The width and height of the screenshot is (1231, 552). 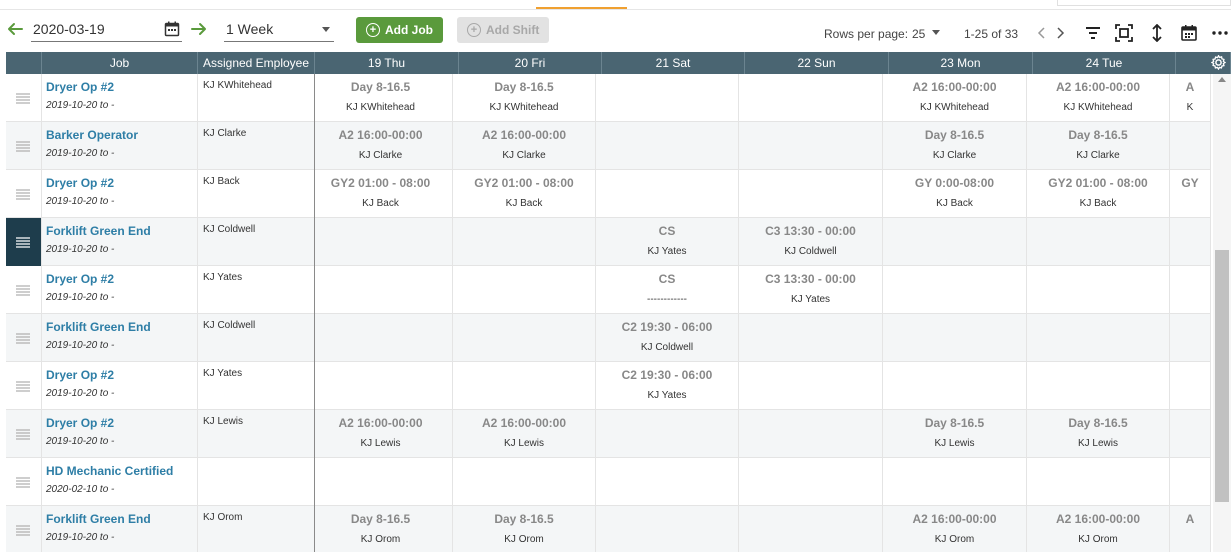 What do you see at coordinates (503, 30) in the screenshot?
I see `add-shift-button: + Add Shift` at bounding box center [503, 30].